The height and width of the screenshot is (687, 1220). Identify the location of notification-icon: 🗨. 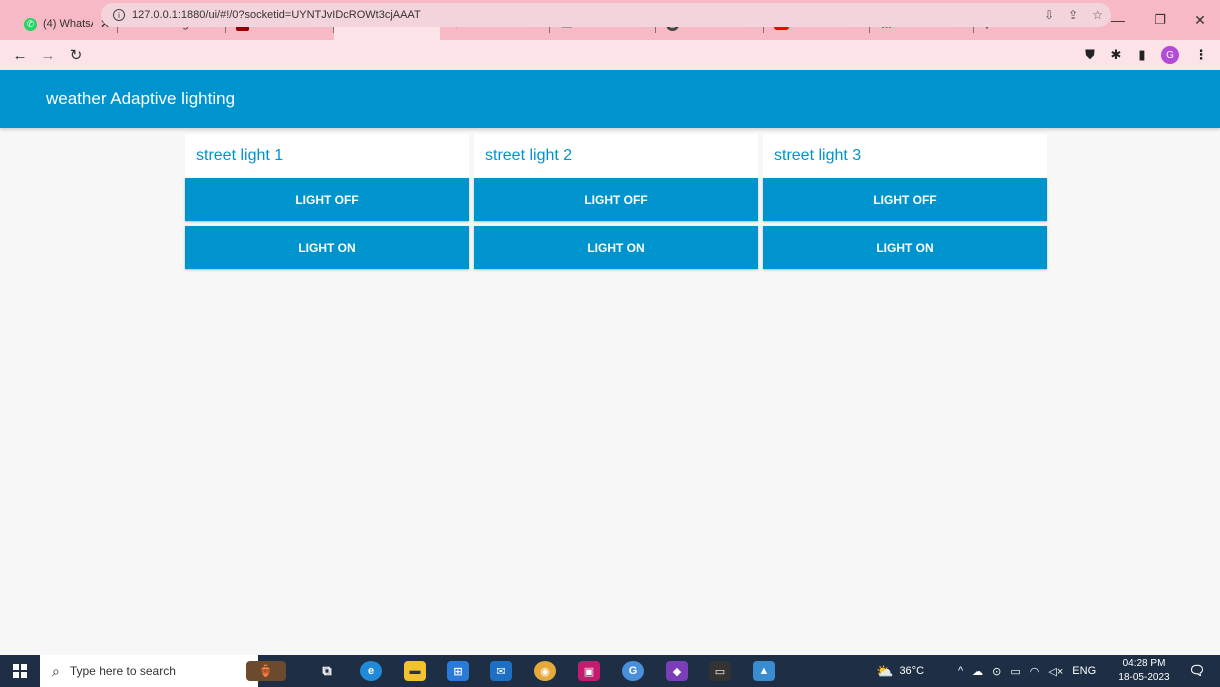
(1197, 671).